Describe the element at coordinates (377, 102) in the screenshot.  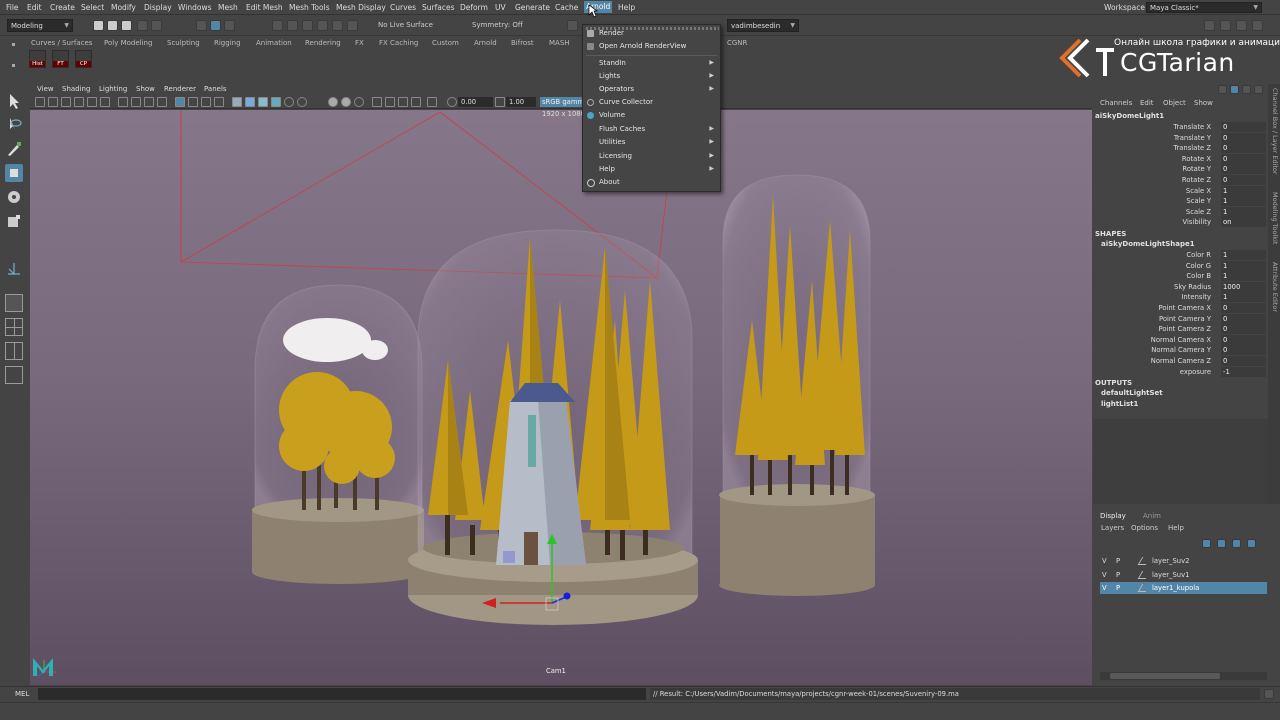
I see `isolate-select-icon` at that location.